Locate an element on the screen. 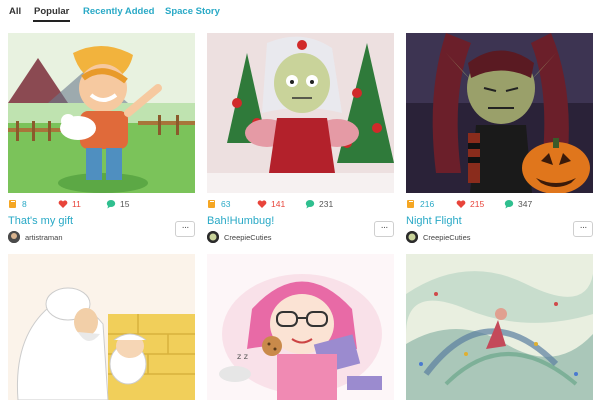 The height and width of the screenshot is (400, 600). story-card: z z is located at coordinates (300, 327).